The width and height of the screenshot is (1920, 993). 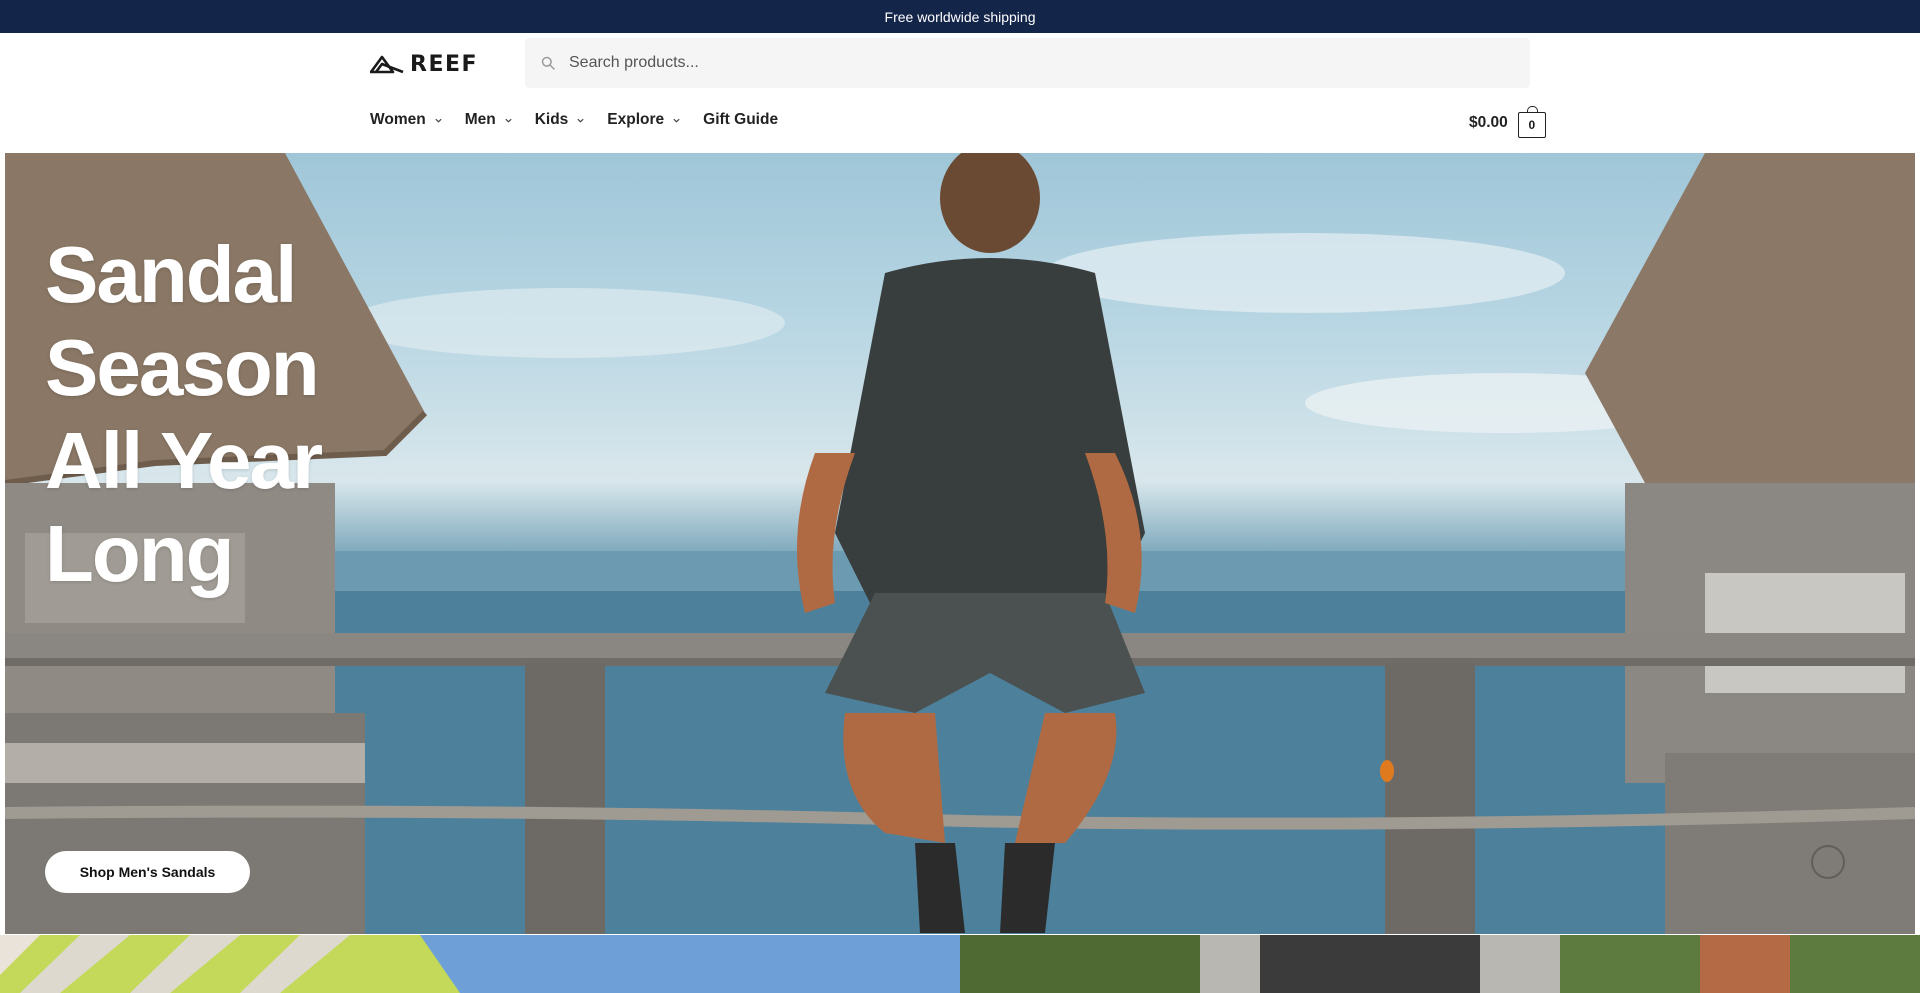 I want to click on search-bar, so click(x=1027, y=63).